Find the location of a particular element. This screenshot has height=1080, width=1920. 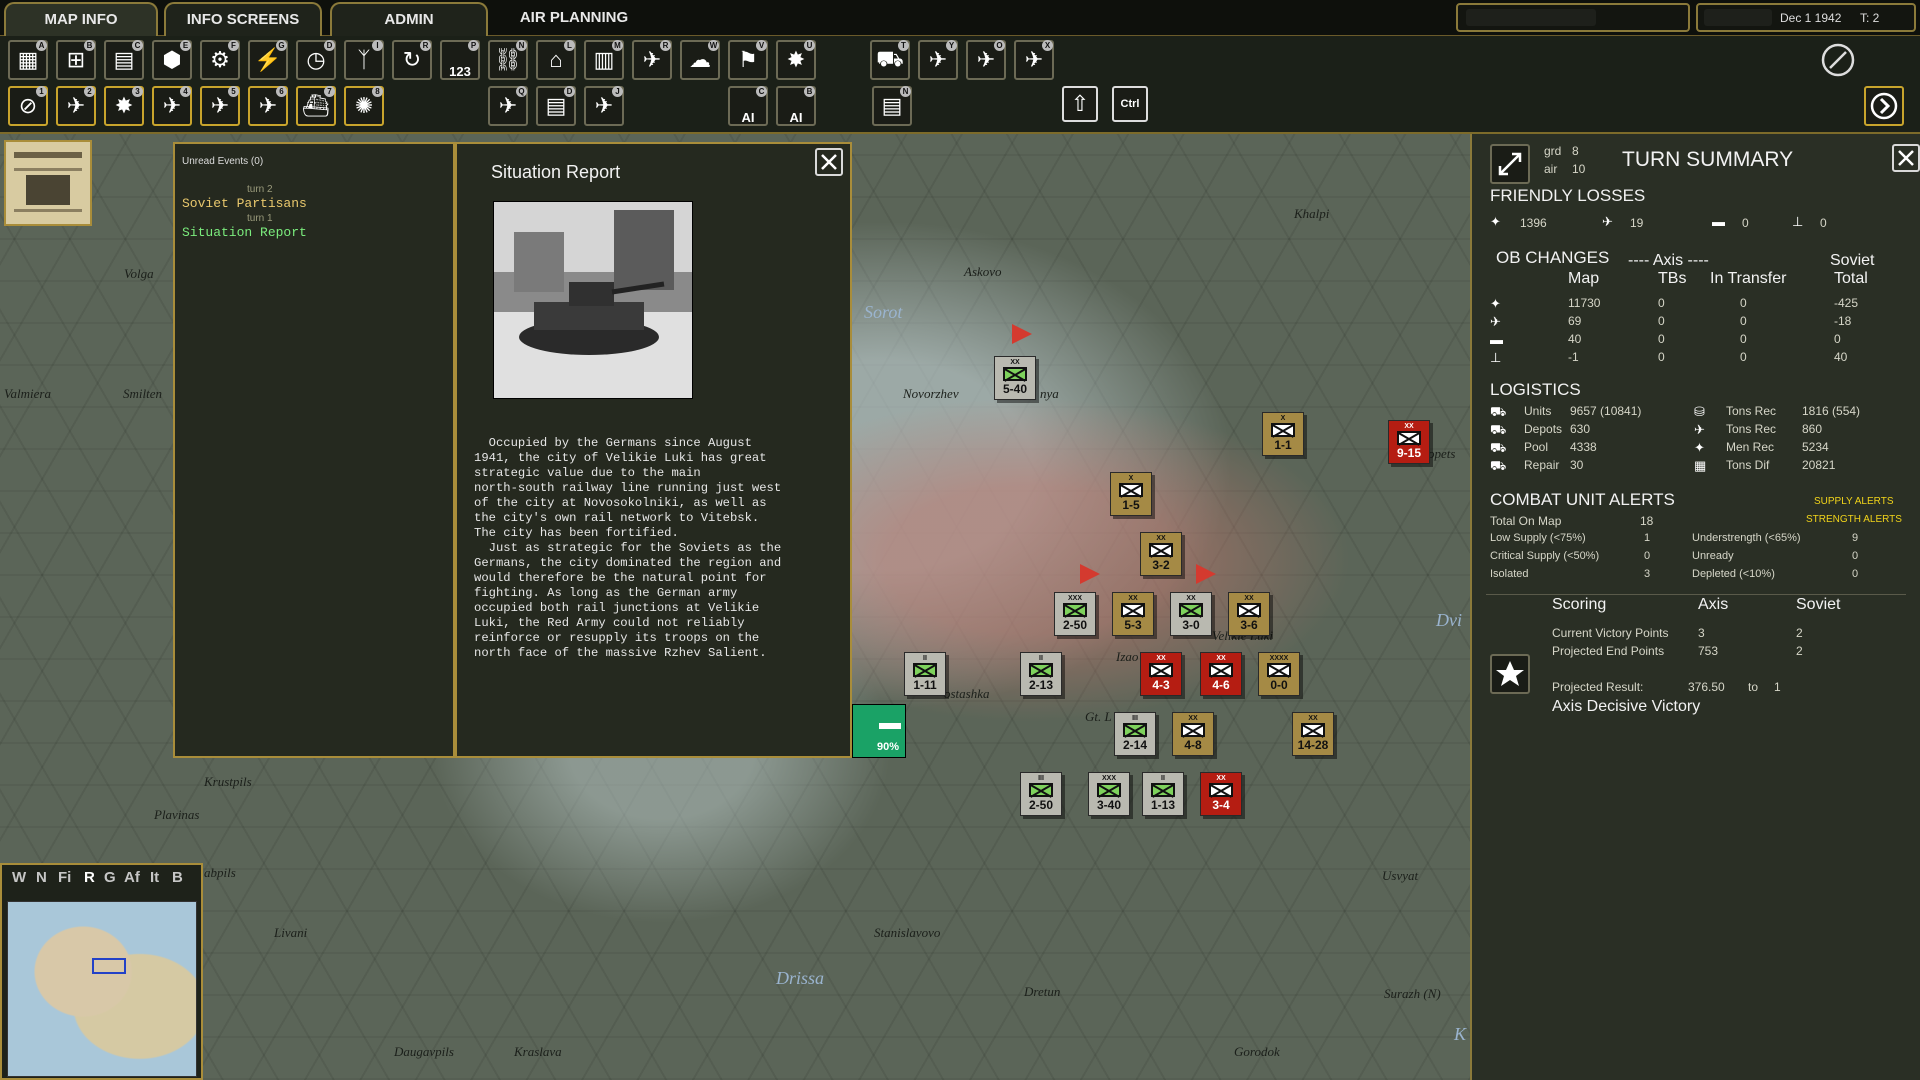

unit-counter: II 1-11 is located at coordinates (925, 674).